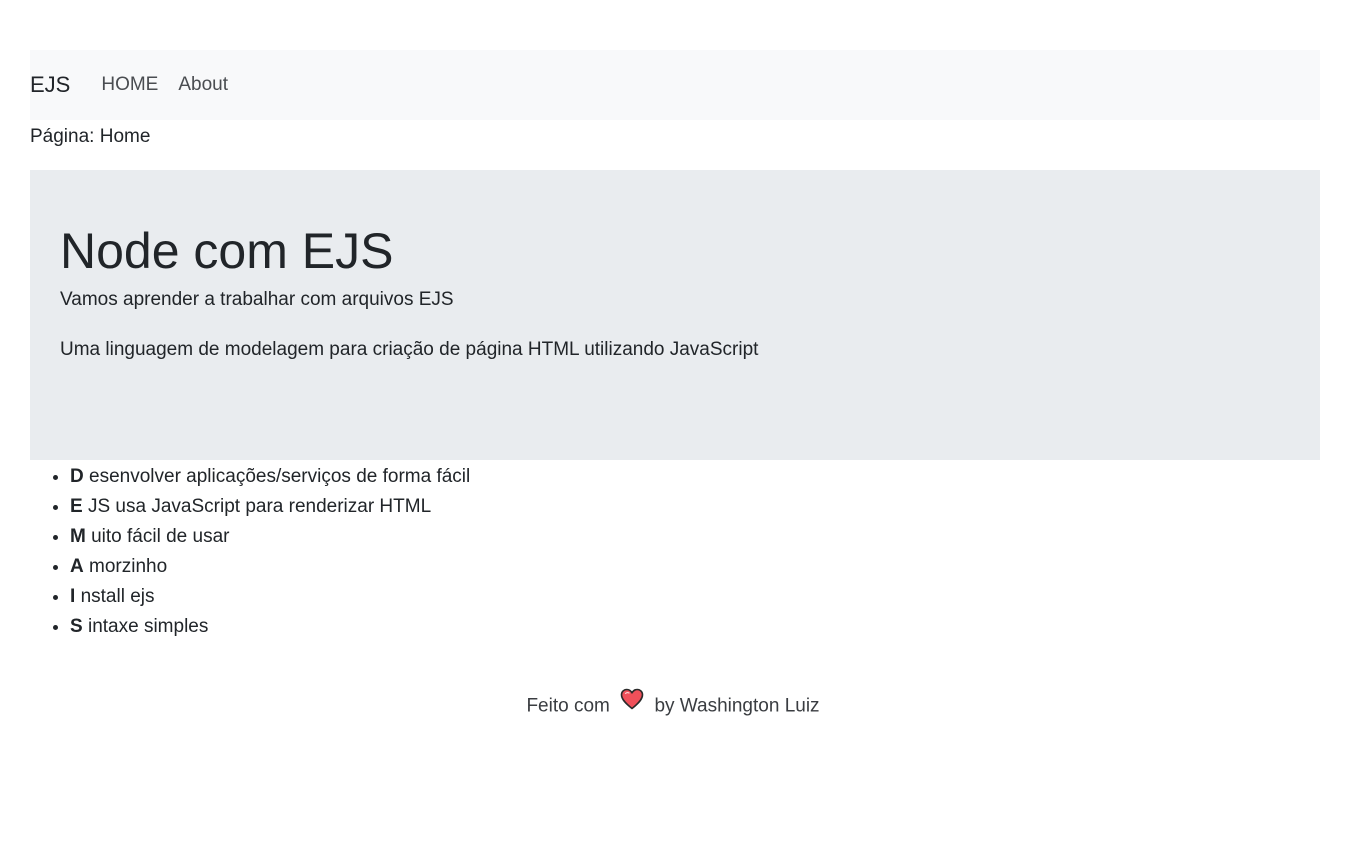 Image resolution: width=1346 pixels, height=862 pixels. I want to click on jumbotron-title: Node com EJS, so click(227, 251).